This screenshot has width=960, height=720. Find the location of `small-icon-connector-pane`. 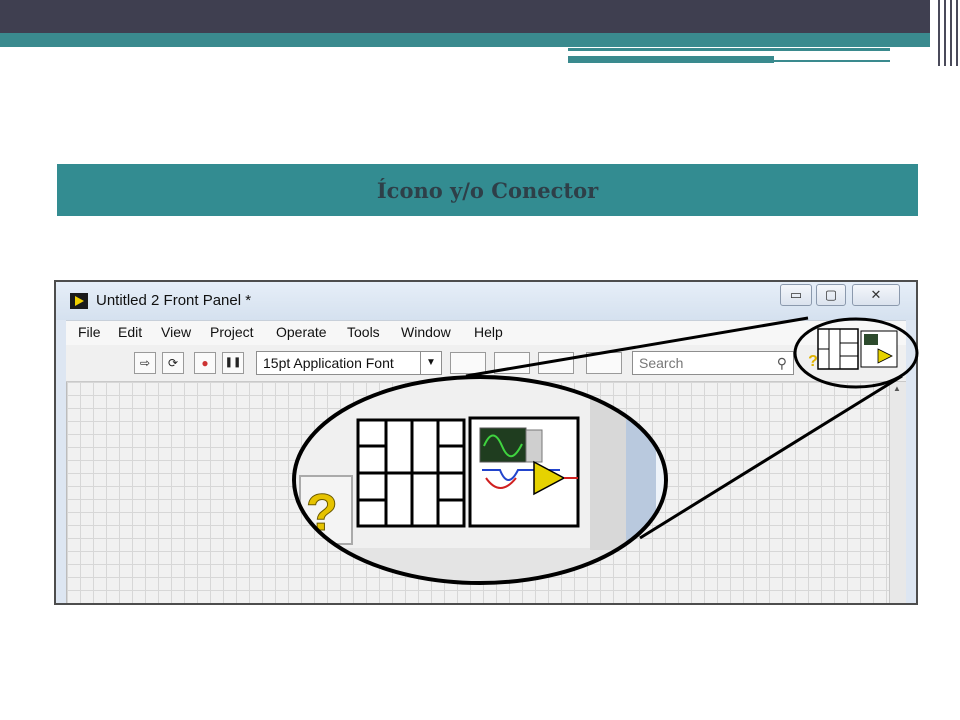

small-icon-connector-pane is located at coordinates (857, 349).